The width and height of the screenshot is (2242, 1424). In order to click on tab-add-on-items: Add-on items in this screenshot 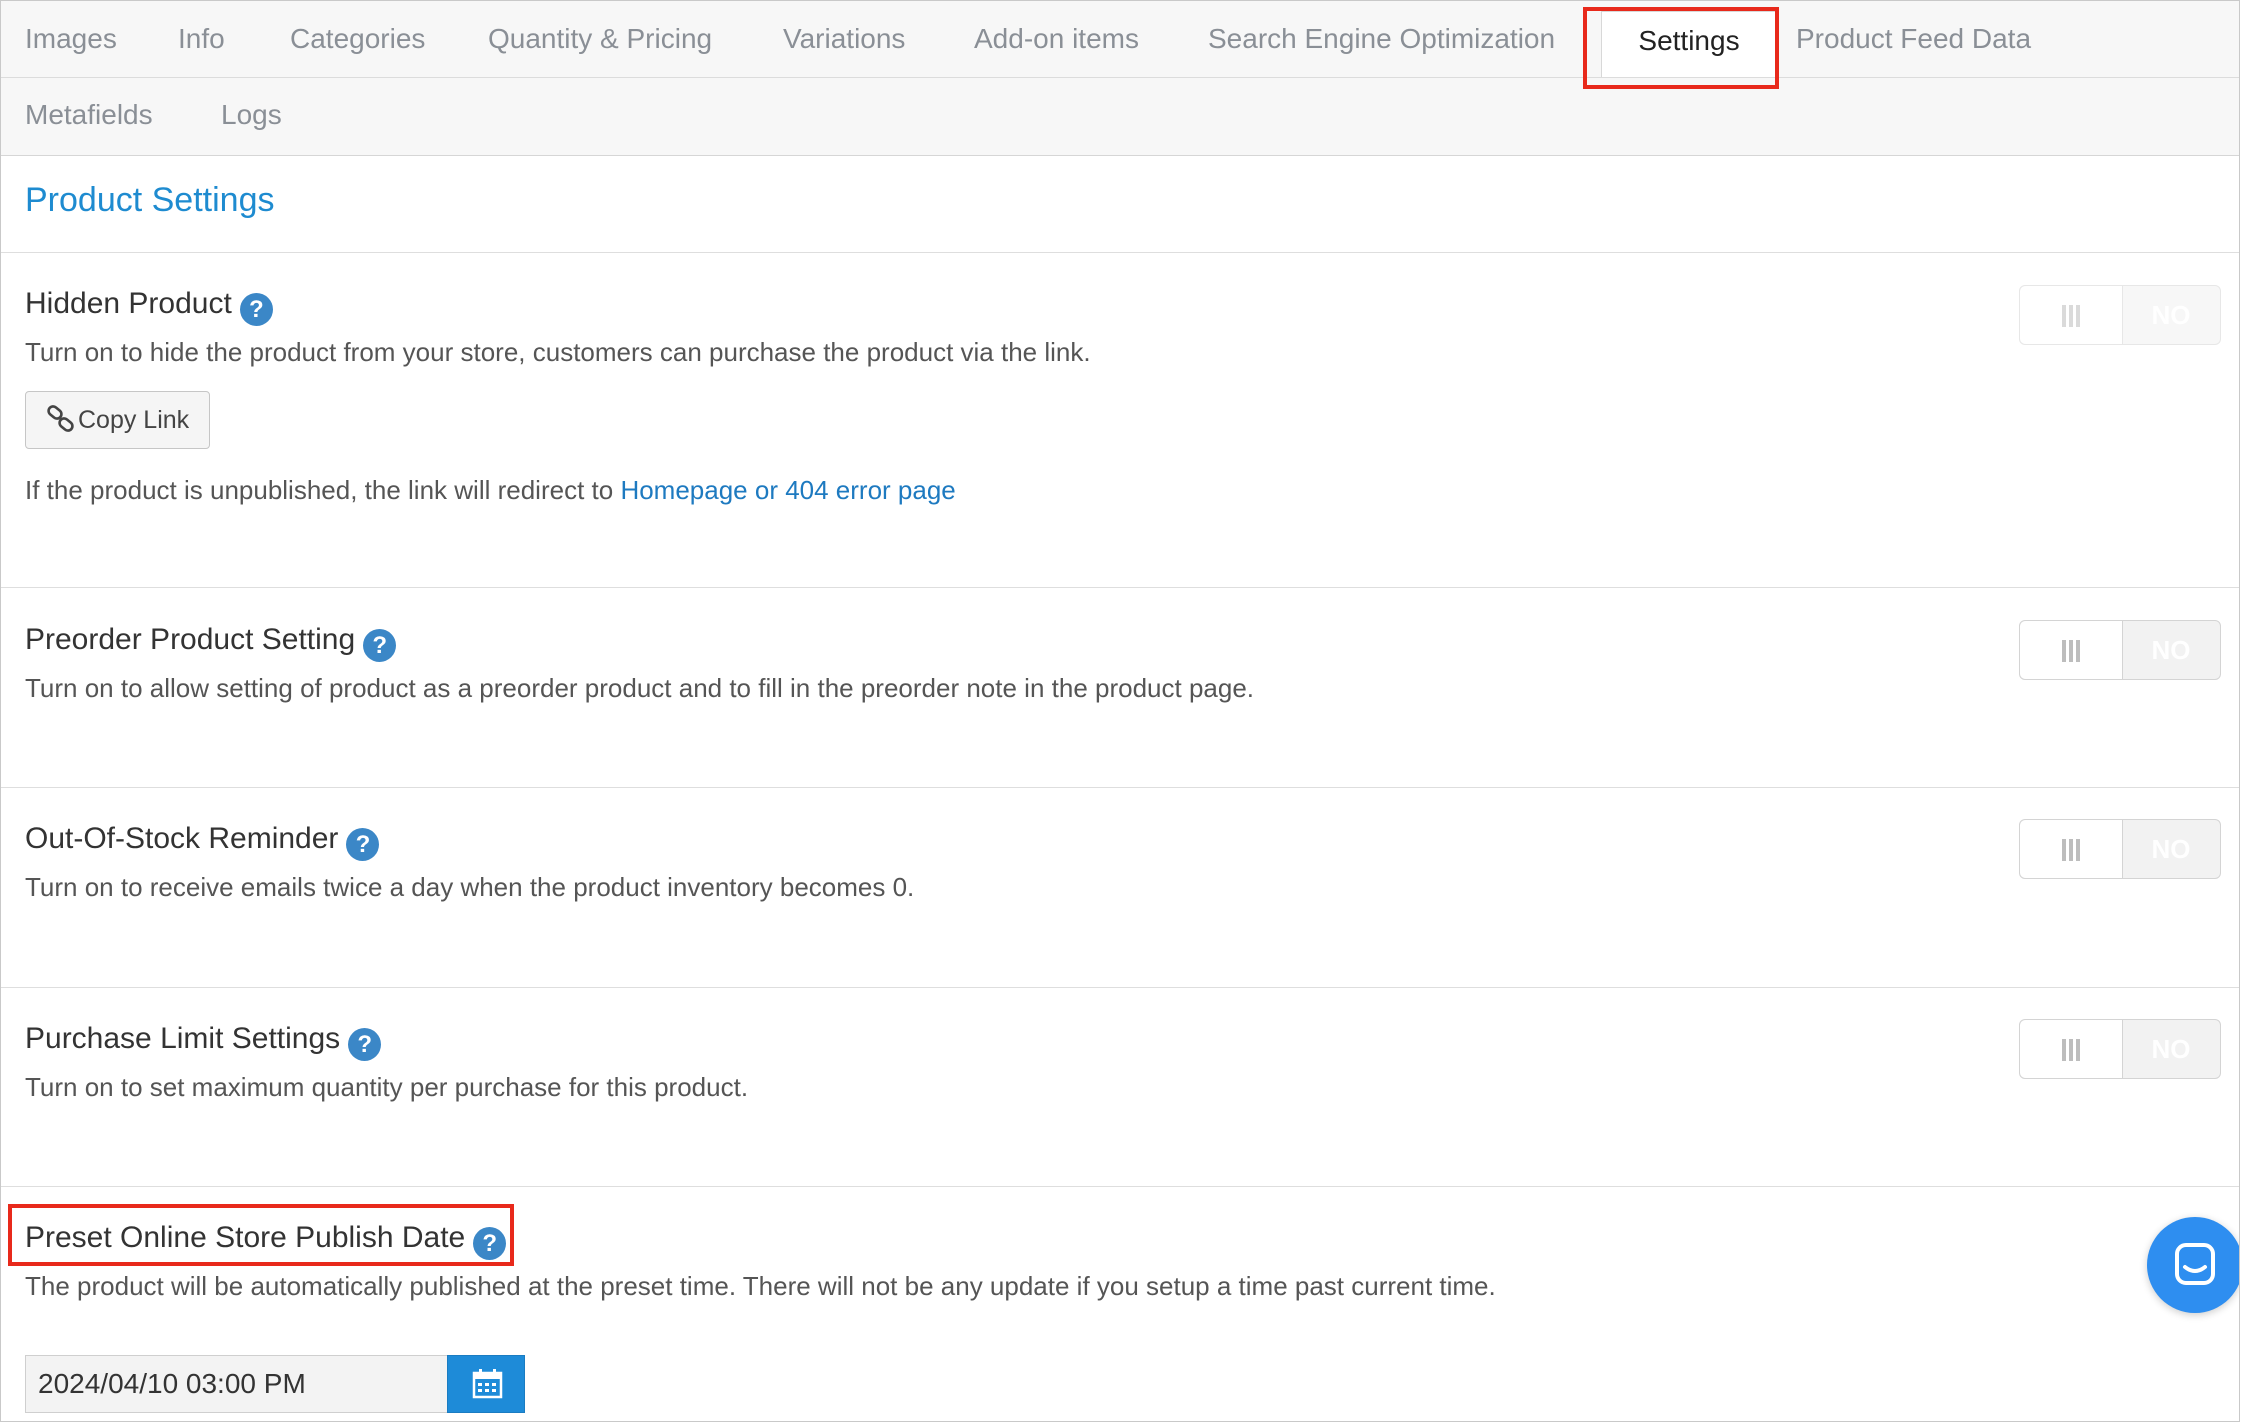, I will do `click(1056, 39)`.